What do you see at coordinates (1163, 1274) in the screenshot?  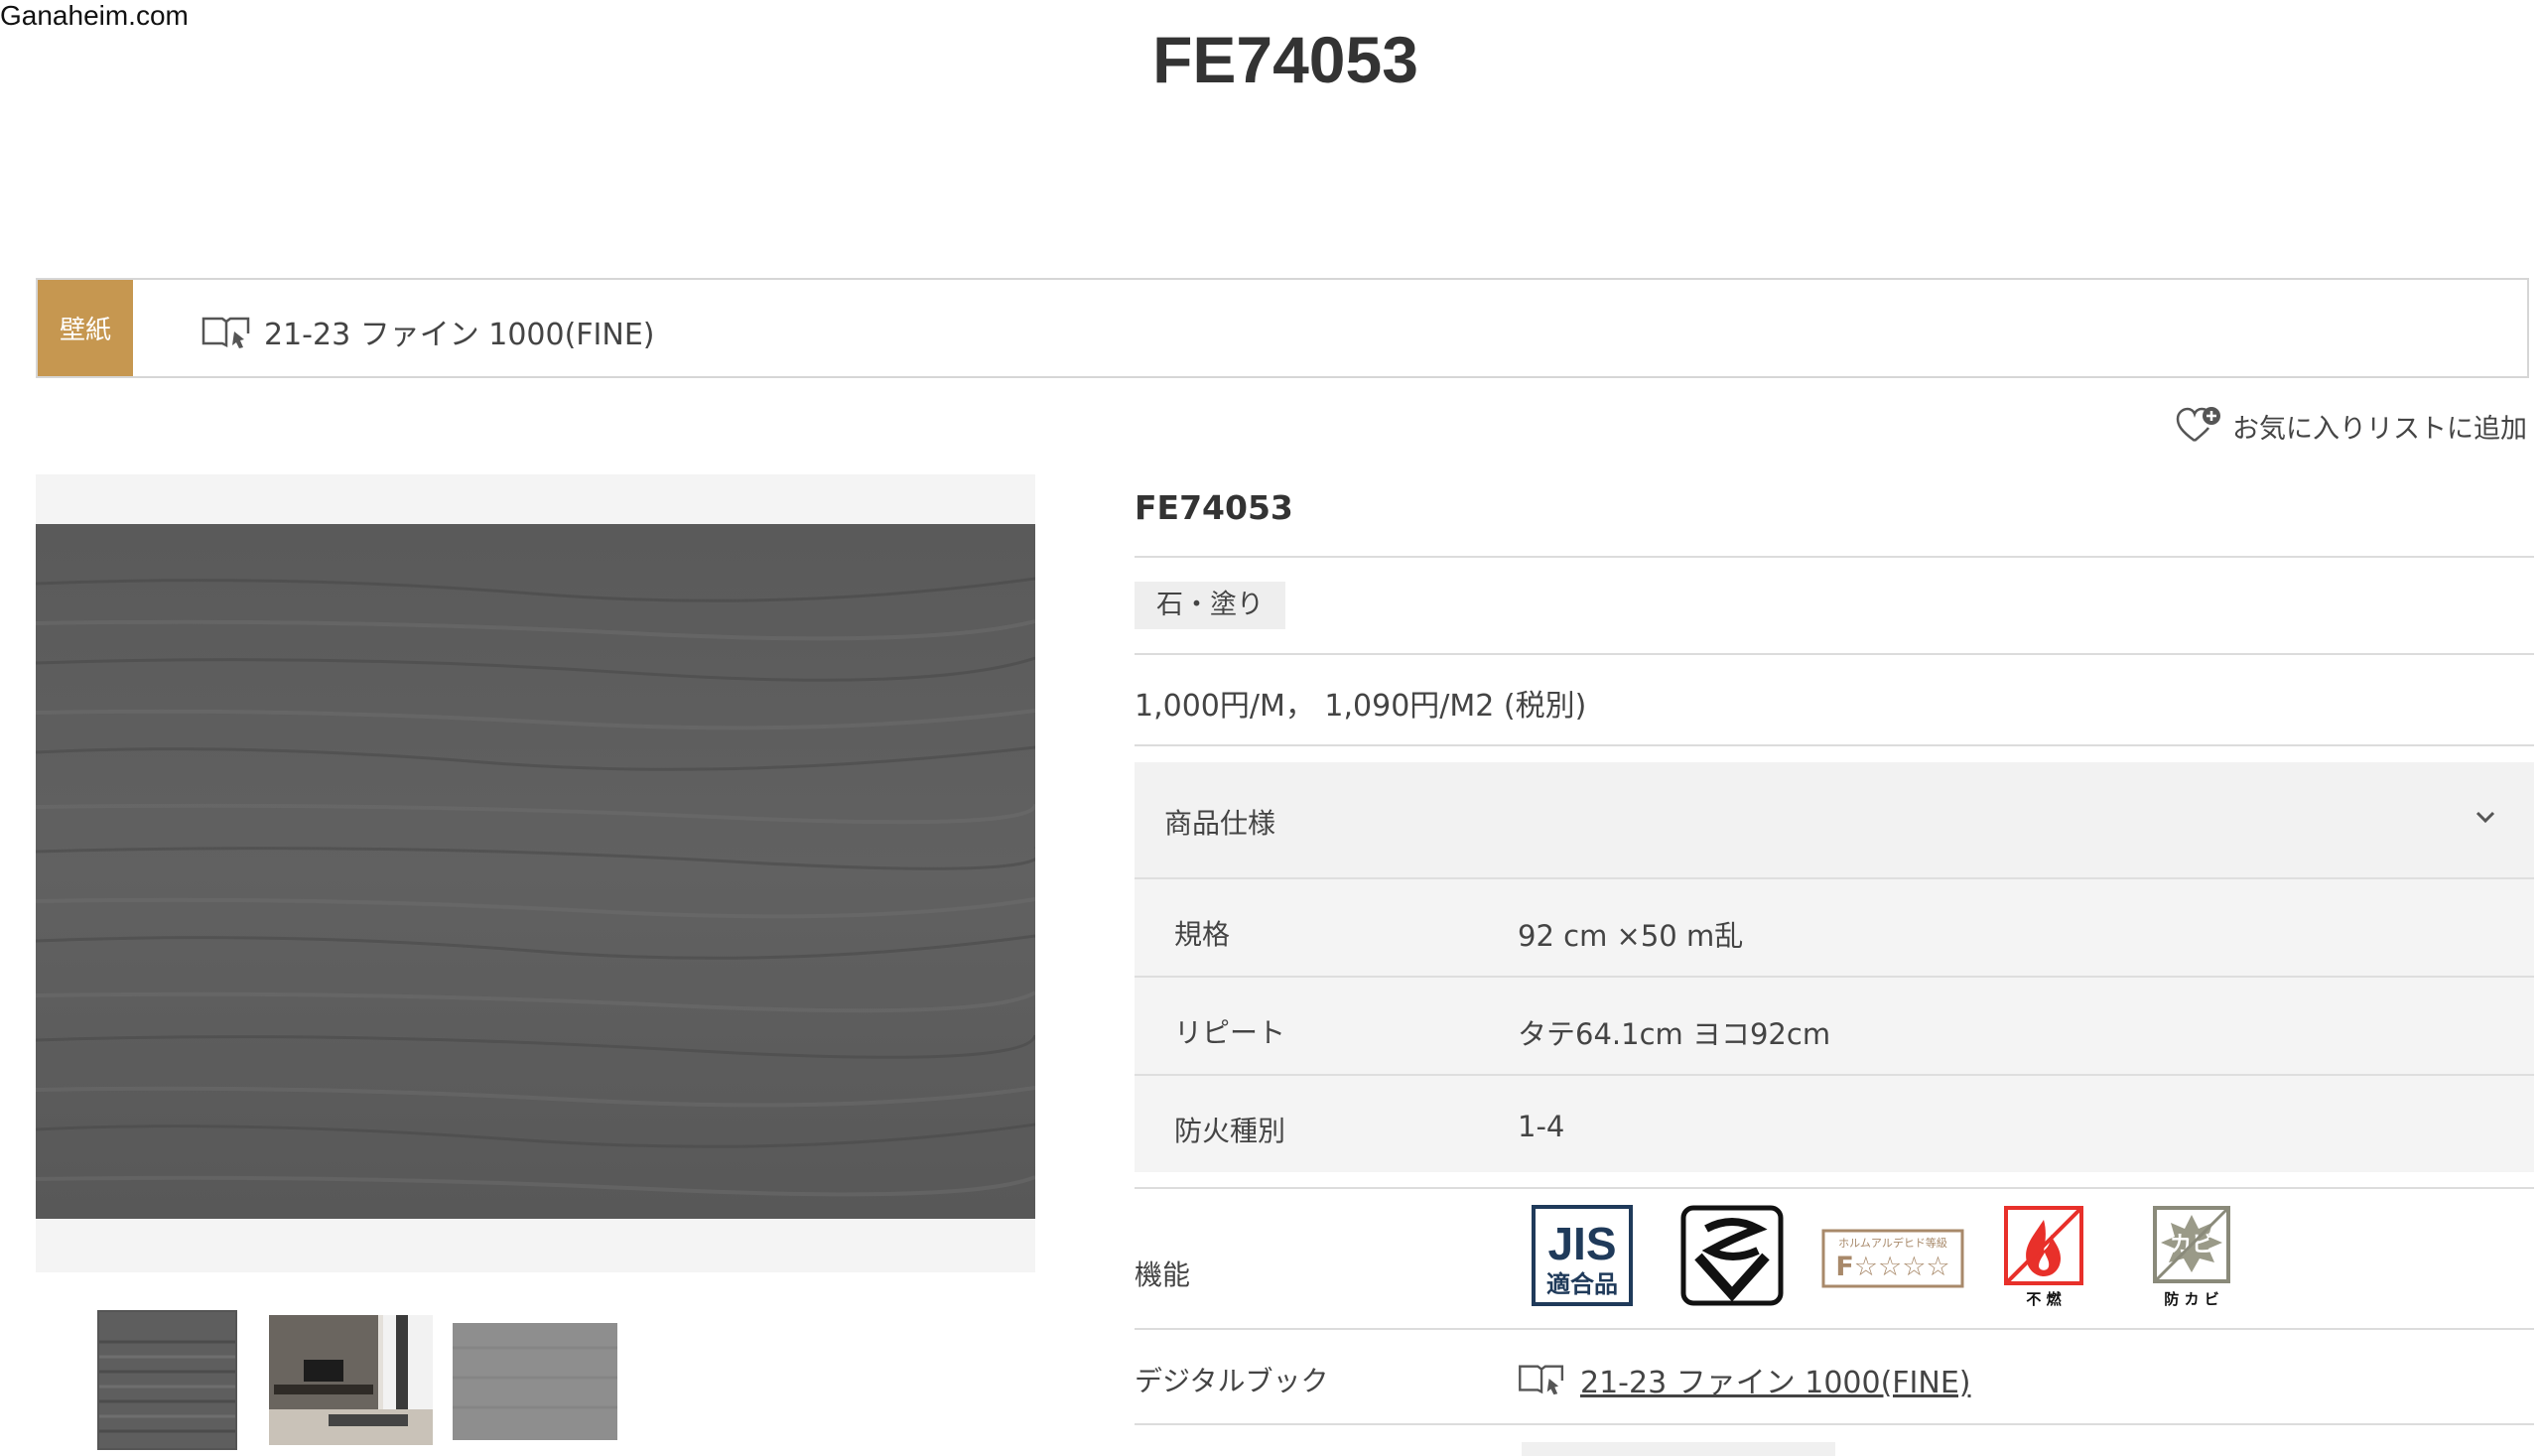 I see `features-label: 機能` at bounding box center [1163, 1274].